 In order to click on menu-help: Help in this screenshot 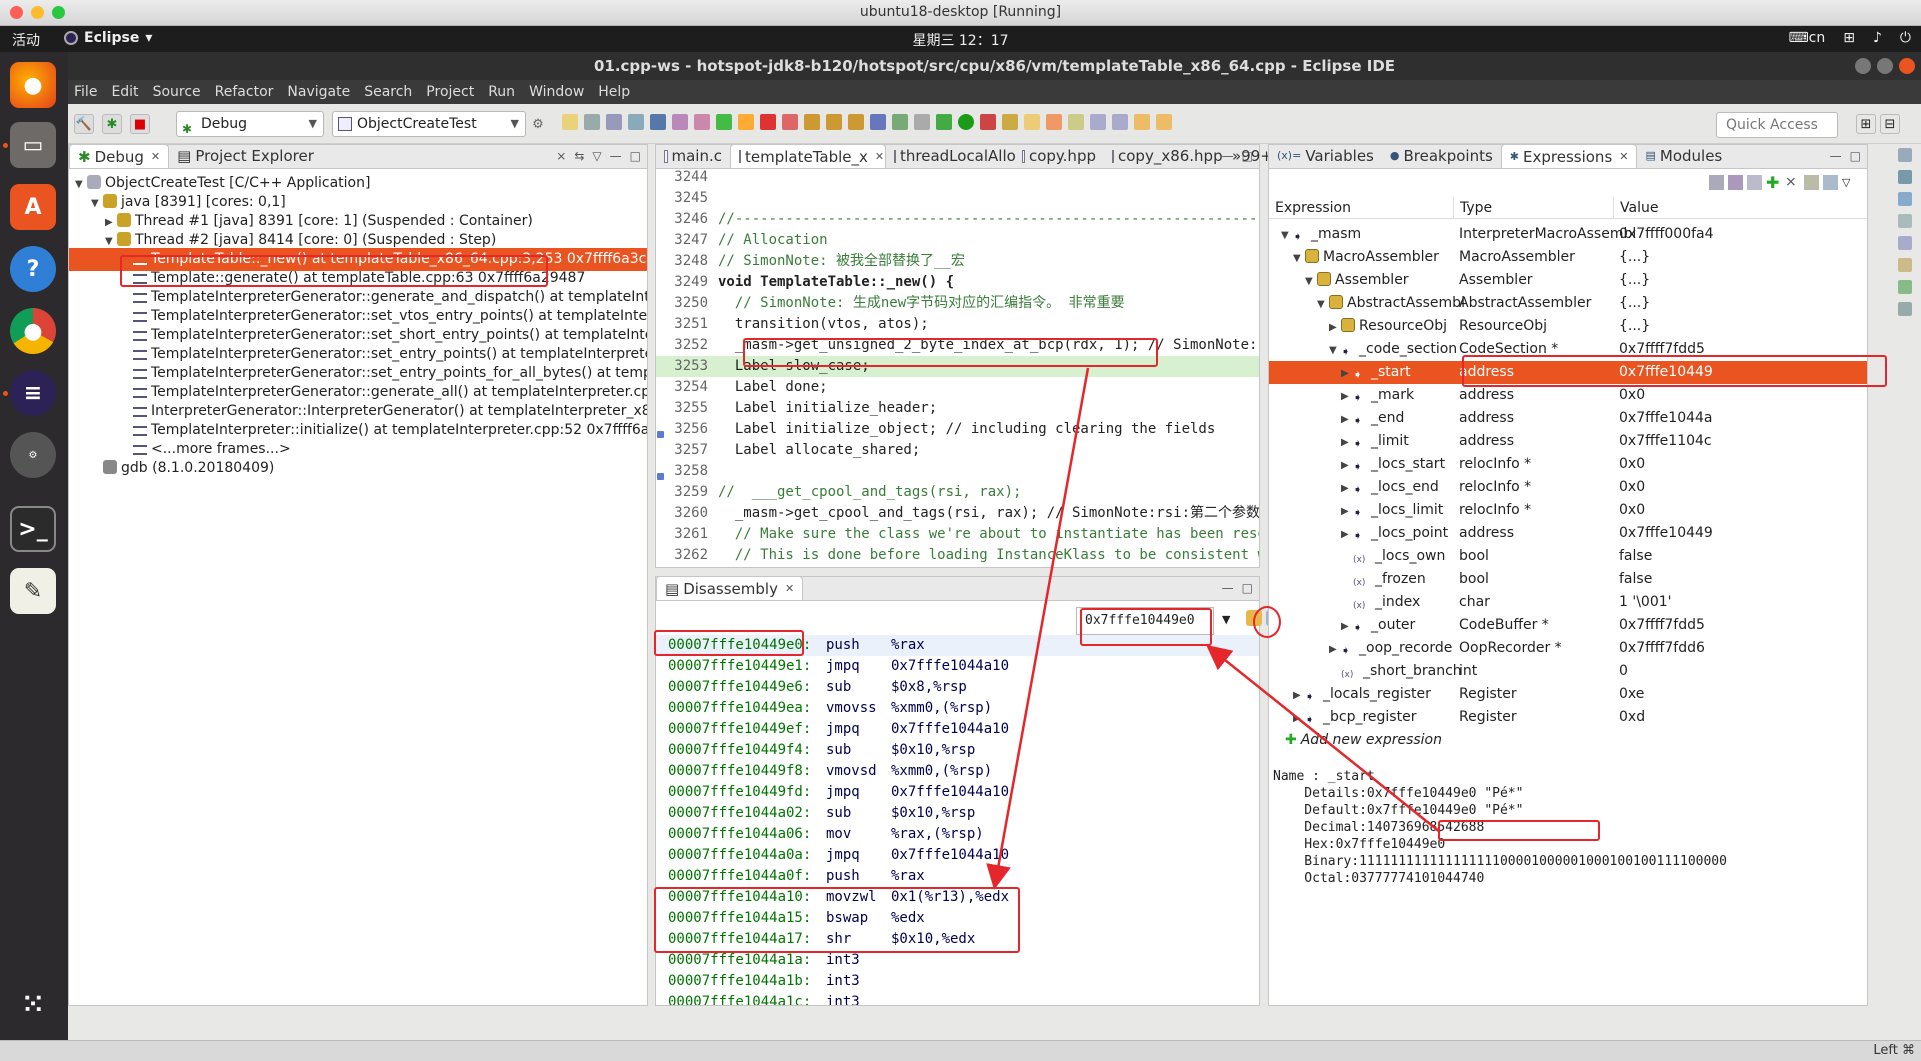, I will do `click(614, 92)`.